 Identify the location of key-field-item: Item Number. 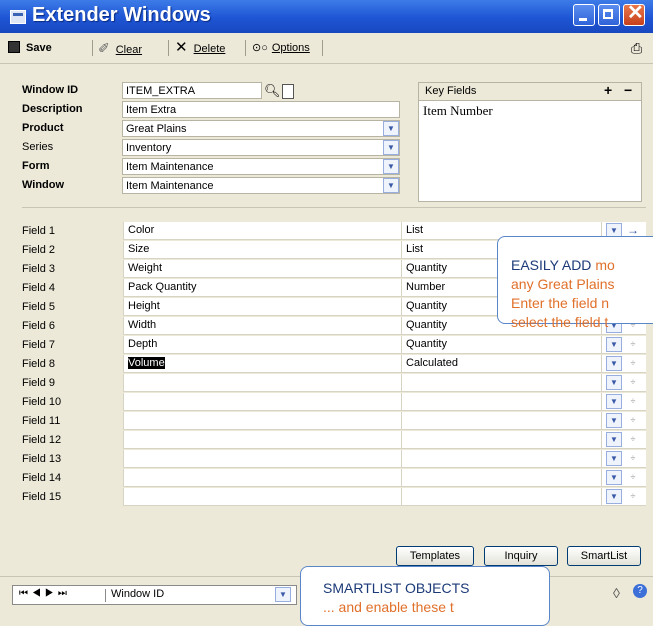
(458, 111).